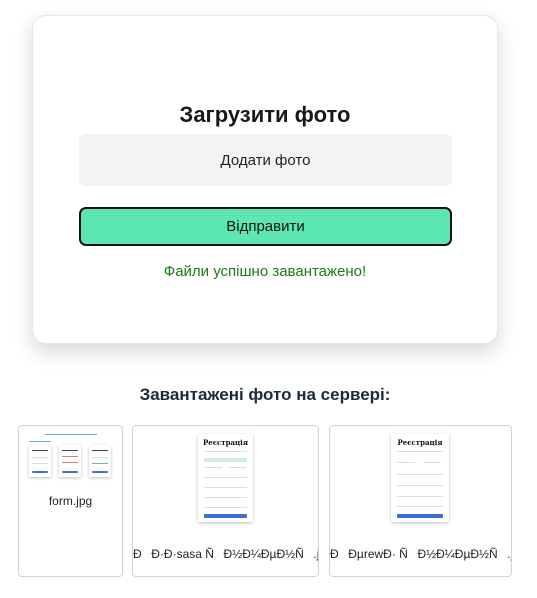 This screenshot has width=537, height=598. I want to click on photo-caption: form.jpg, so click(70, 501).